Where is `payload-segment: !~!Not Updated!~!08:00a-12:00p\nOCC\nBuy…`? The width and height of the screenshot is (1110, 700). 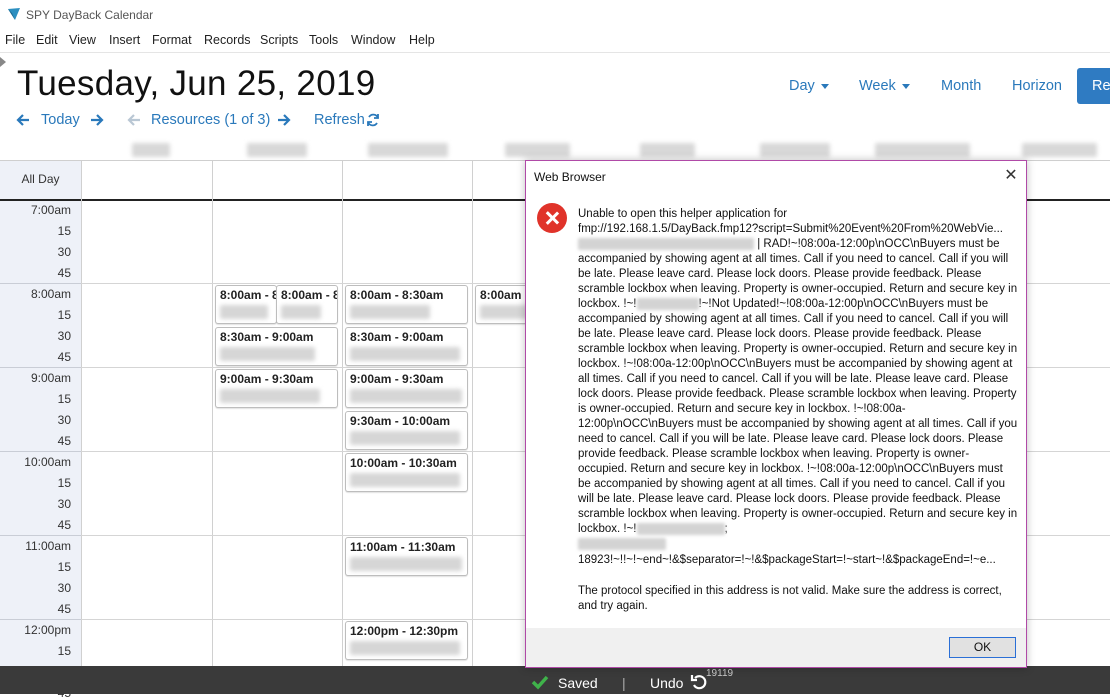
payload-segment: !~!Not Updated!~!08:00a-12:00p\nOCC\nBuy… is located at coordinates (798, 416).